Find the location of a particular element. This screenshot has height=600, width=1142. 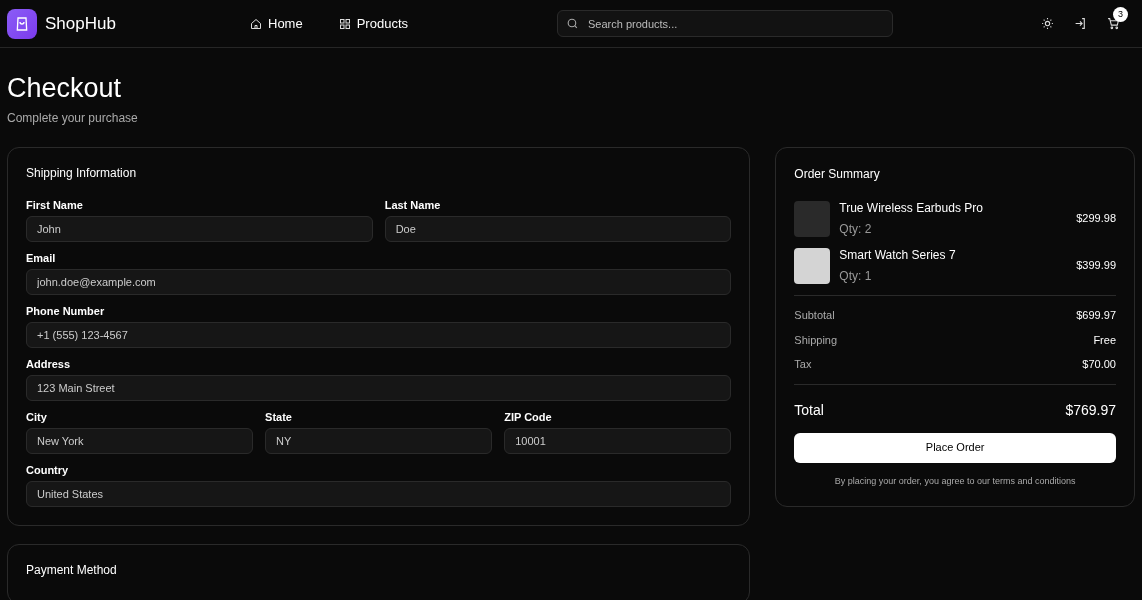

field-label: City is located at coordinates (37, 417).